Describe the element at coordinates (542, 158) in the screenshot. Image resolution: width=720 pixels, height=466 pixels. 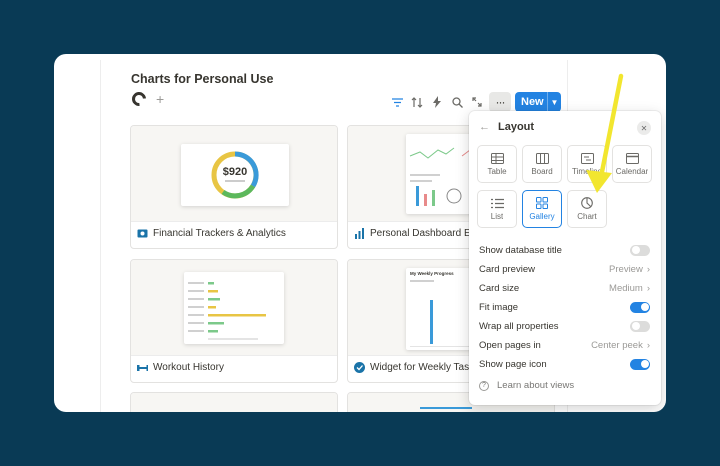
I see `board-icon` at that location.